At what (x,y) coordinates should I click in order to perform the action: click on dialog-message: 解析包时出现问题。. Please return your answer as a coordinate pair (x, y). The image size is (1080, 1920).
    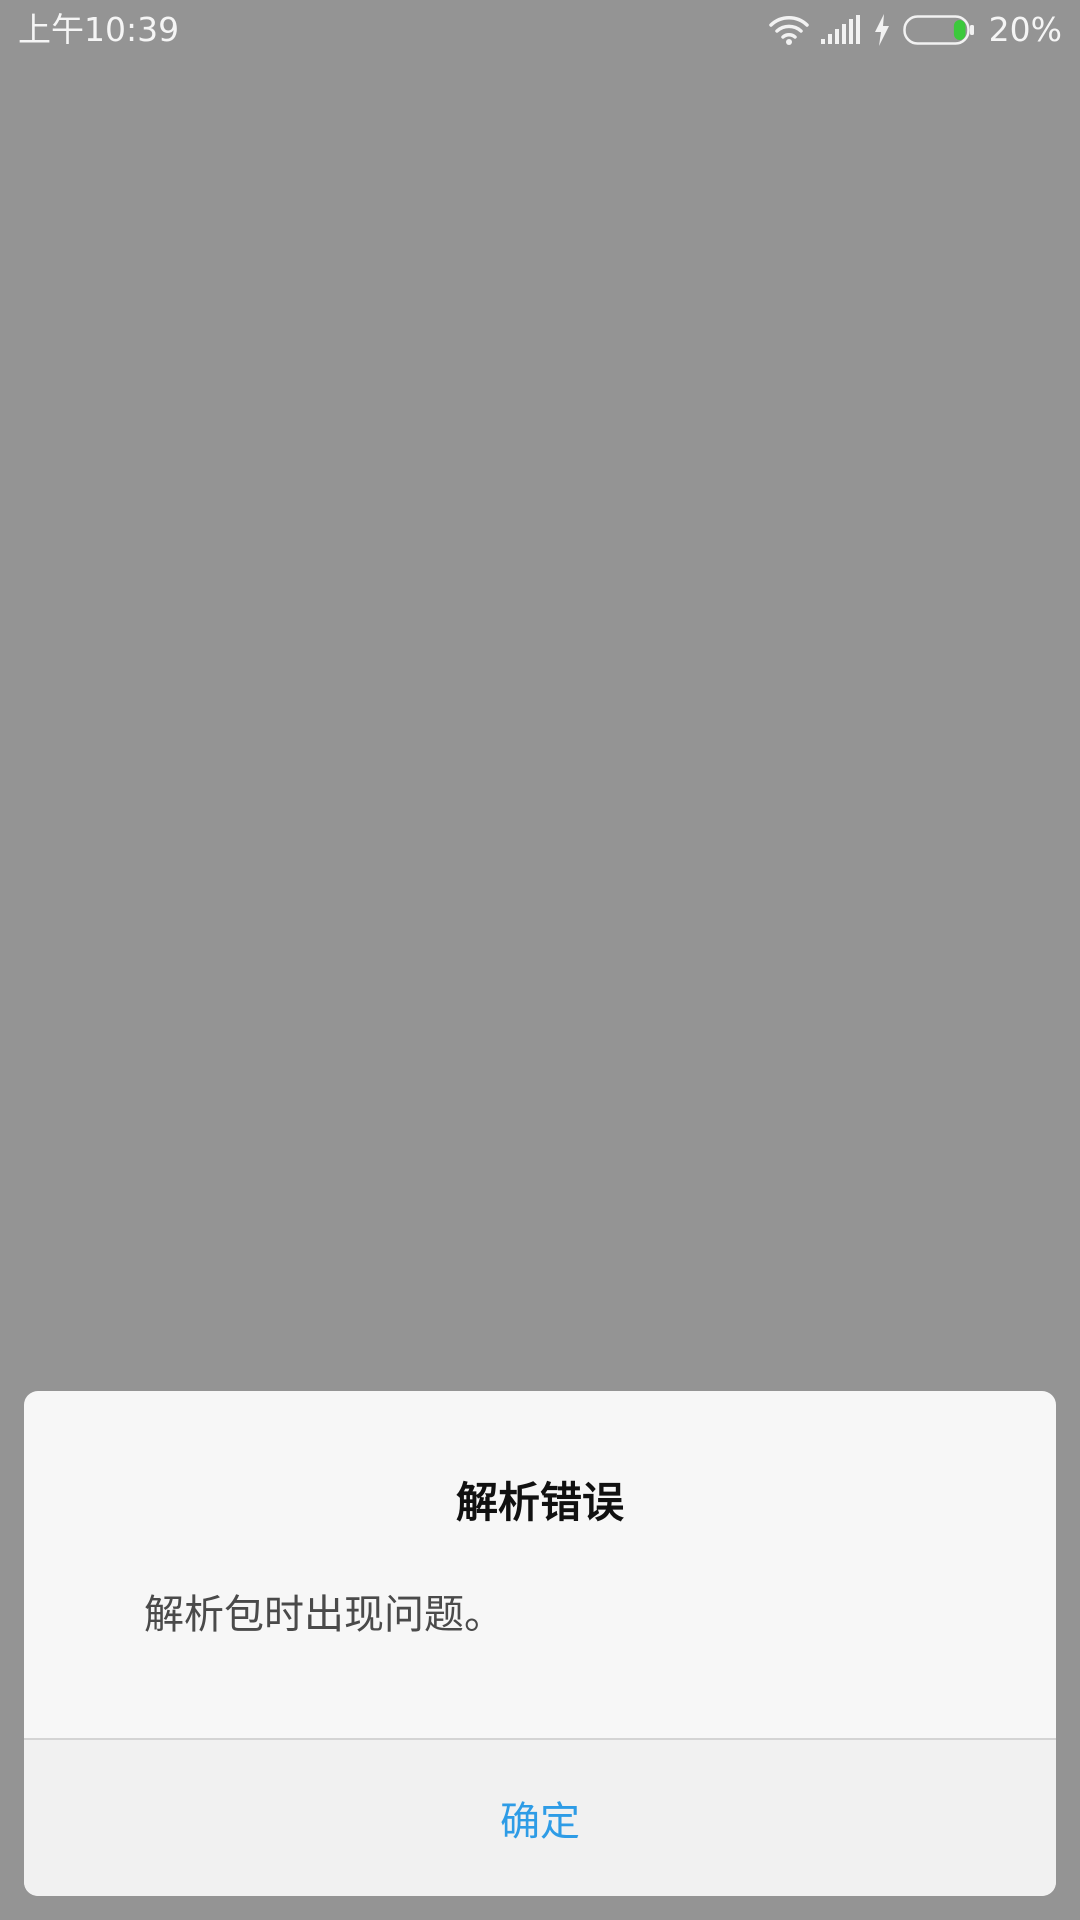
    Looking at the image, I should click on (324, 1615).